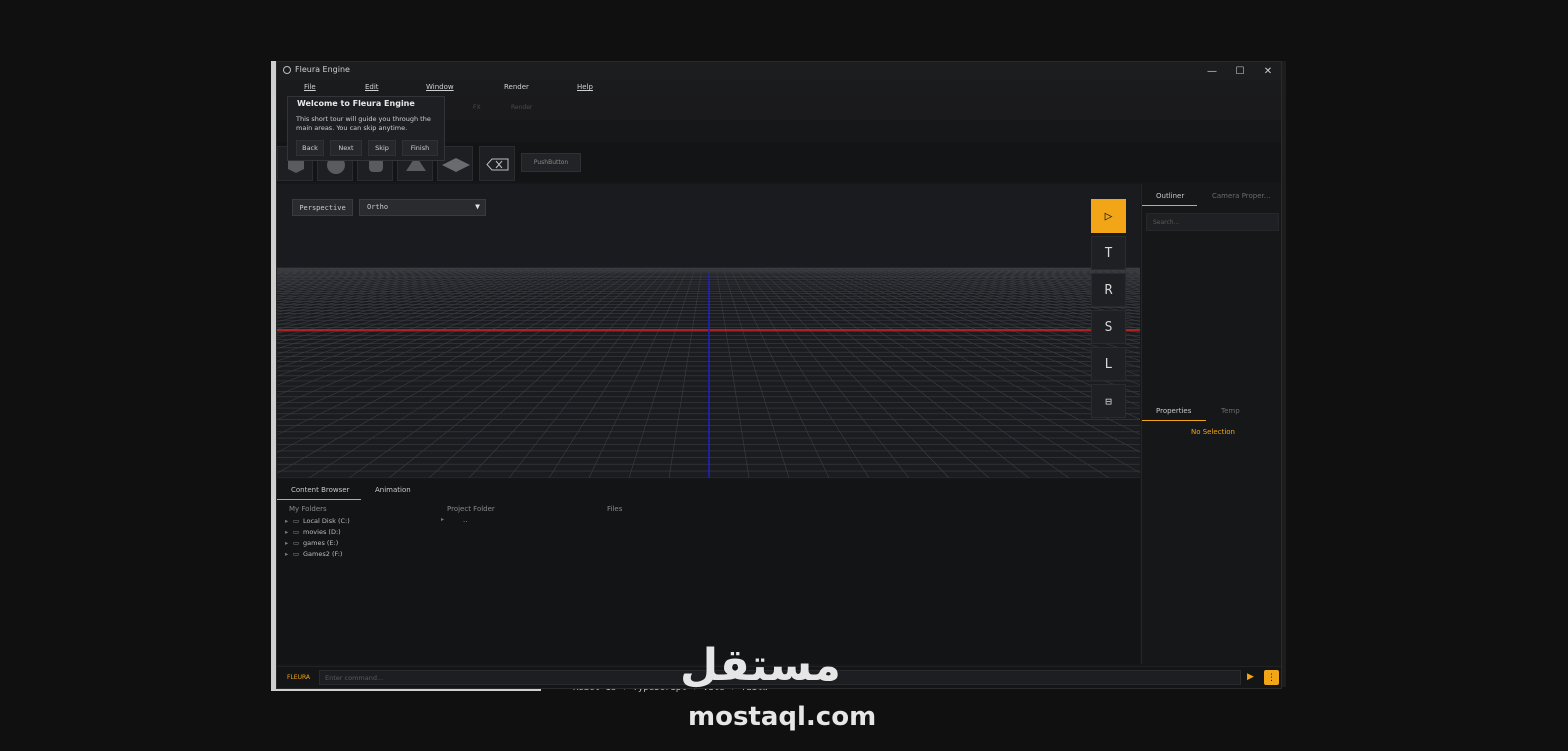  What do you see at coordinates (1240, 71) in the screenshot?
I see `maximize-button: ☐` at bounding box center [1240, 71].